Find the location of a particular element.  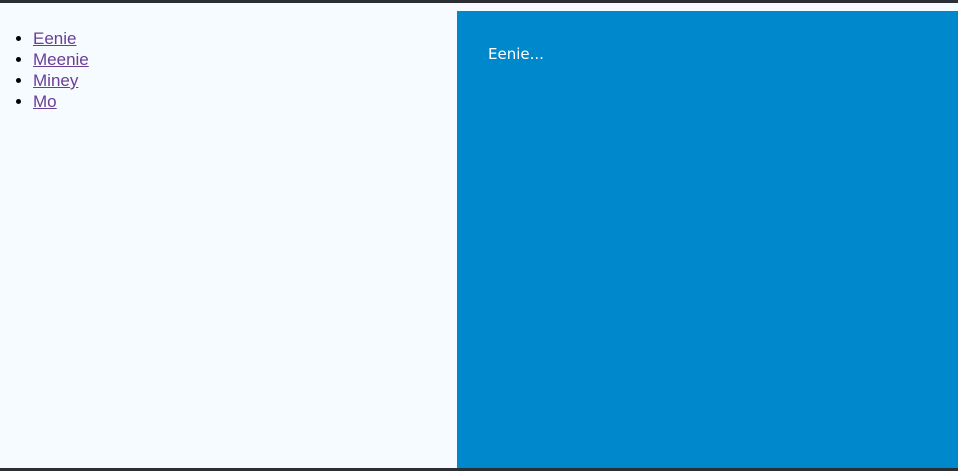

list-item: Miney is located at coordinates (61, 80).